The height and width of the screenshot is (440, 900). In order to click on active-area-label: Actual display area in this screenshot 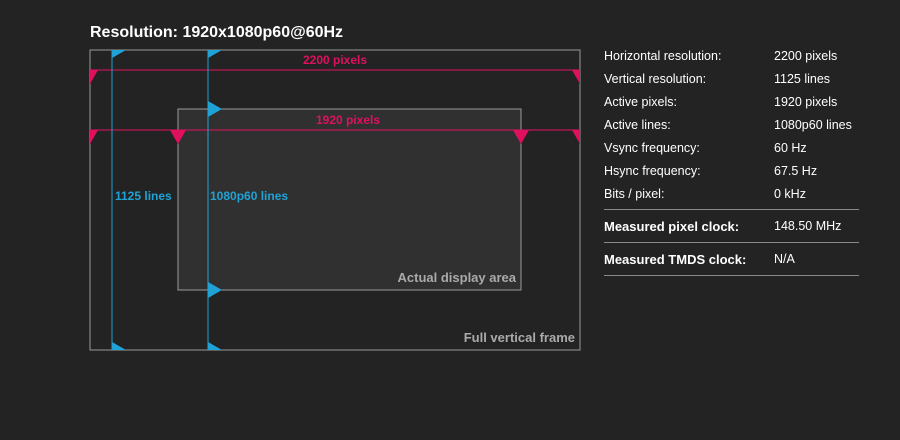, I will do `click(457, 277)`.